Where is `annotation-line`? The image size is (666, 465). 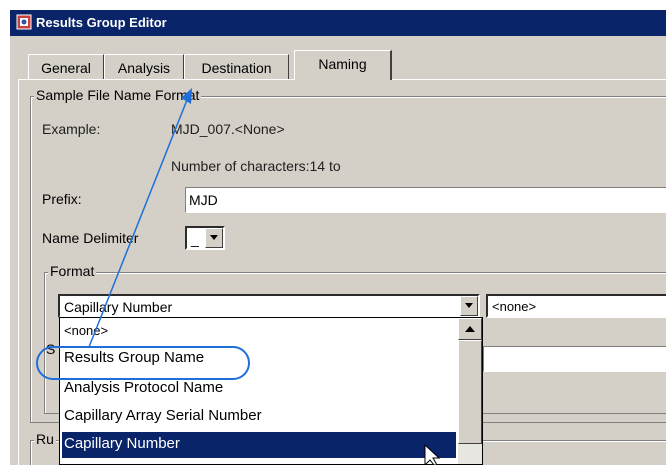 annotation-line is located at coordinates (138, 223).